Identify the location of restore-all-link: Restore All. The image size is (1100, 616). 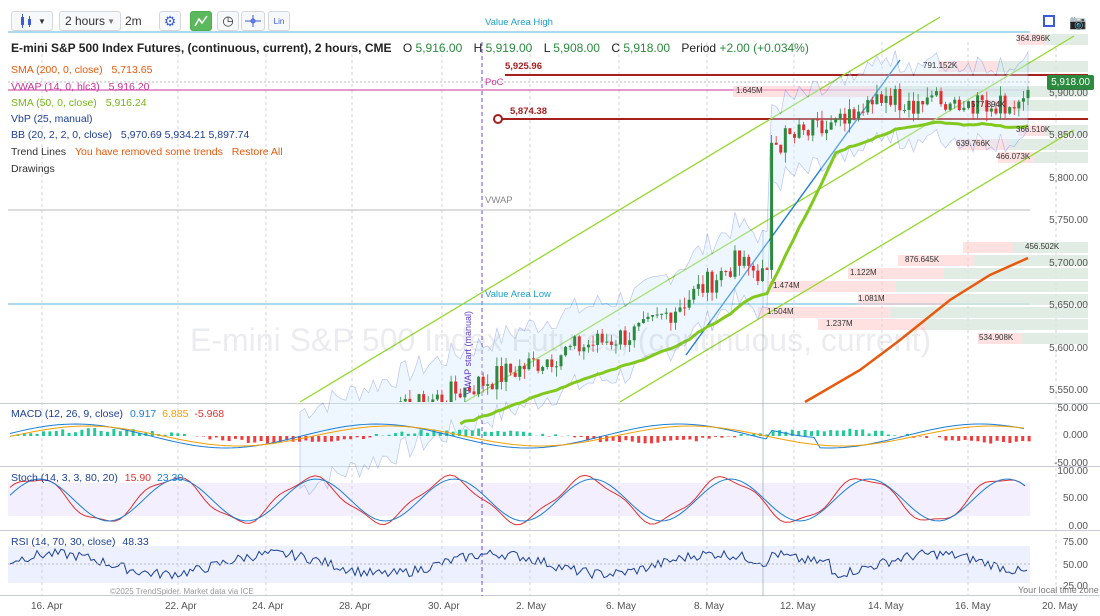
(257, 152).